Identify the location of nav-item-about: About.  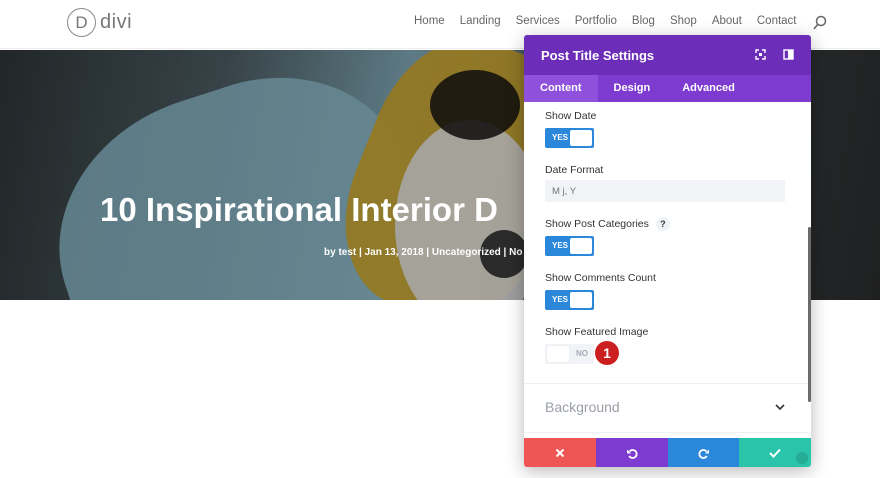
(727, 21).